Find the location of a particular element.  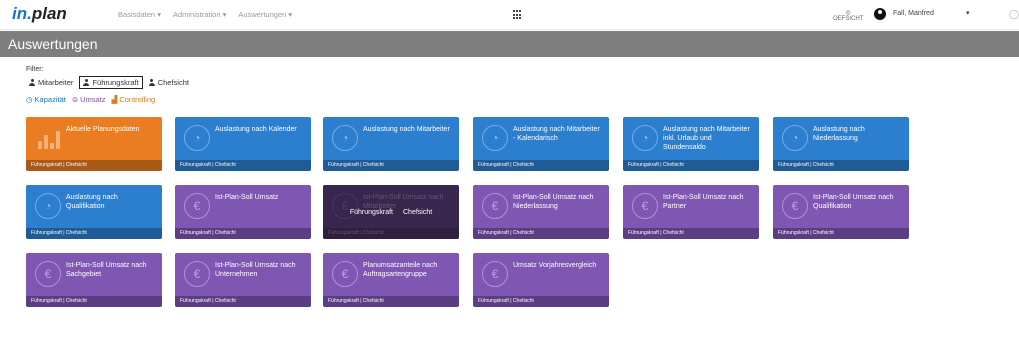

tile-title: Ist-Plan-Soll Umsatz nach Sachgebiet is located at coordinates (106, 270).